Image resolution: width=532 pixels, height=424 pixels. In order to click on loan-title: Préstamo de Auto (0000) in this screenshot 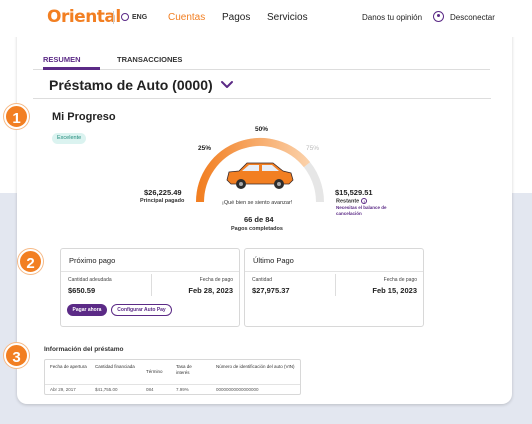, I will do `click(131, 85)`.